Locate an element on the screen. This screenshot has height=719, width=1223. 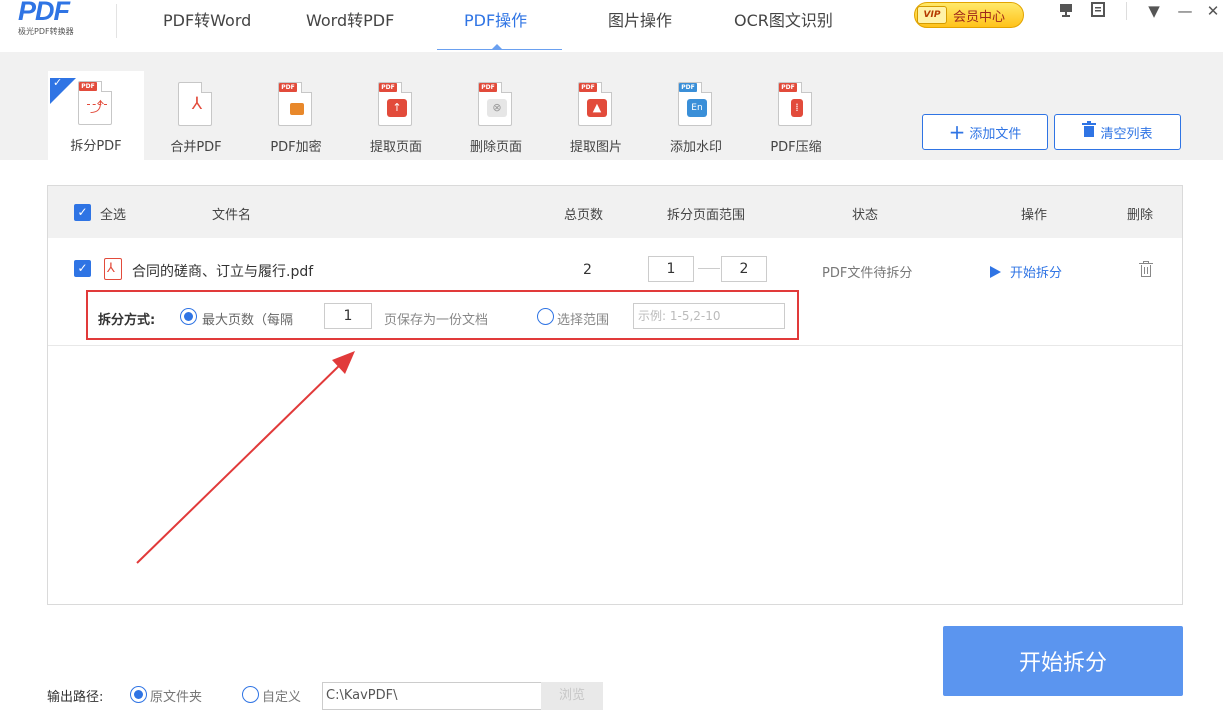
tool-extract-images: PDF ▲ 提取图片 is located at coordinates (596, 116).